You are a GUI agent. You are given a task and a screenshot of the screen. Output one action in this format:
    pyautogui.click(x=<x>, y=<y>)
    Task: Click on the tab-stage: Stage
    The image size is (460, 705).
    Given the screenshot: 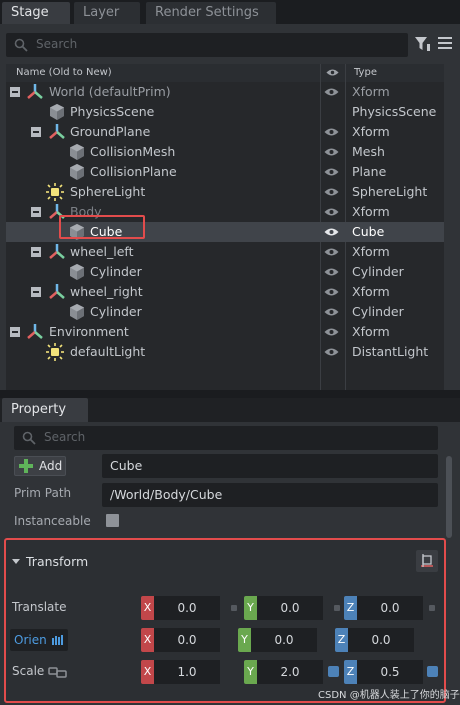 What is the action you would take?
    pyautogui.click(x=36, y=13)
    